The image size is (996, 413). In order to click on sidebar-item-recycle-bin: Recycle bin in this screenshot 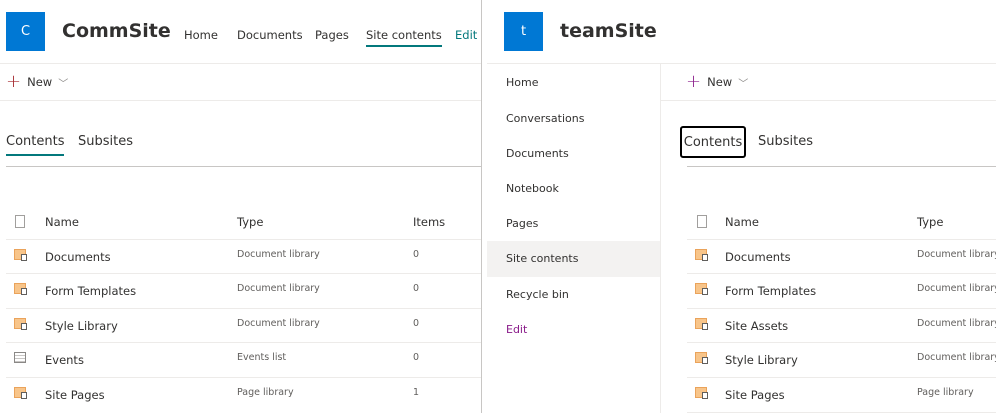, I will do `click(537, 294)`.